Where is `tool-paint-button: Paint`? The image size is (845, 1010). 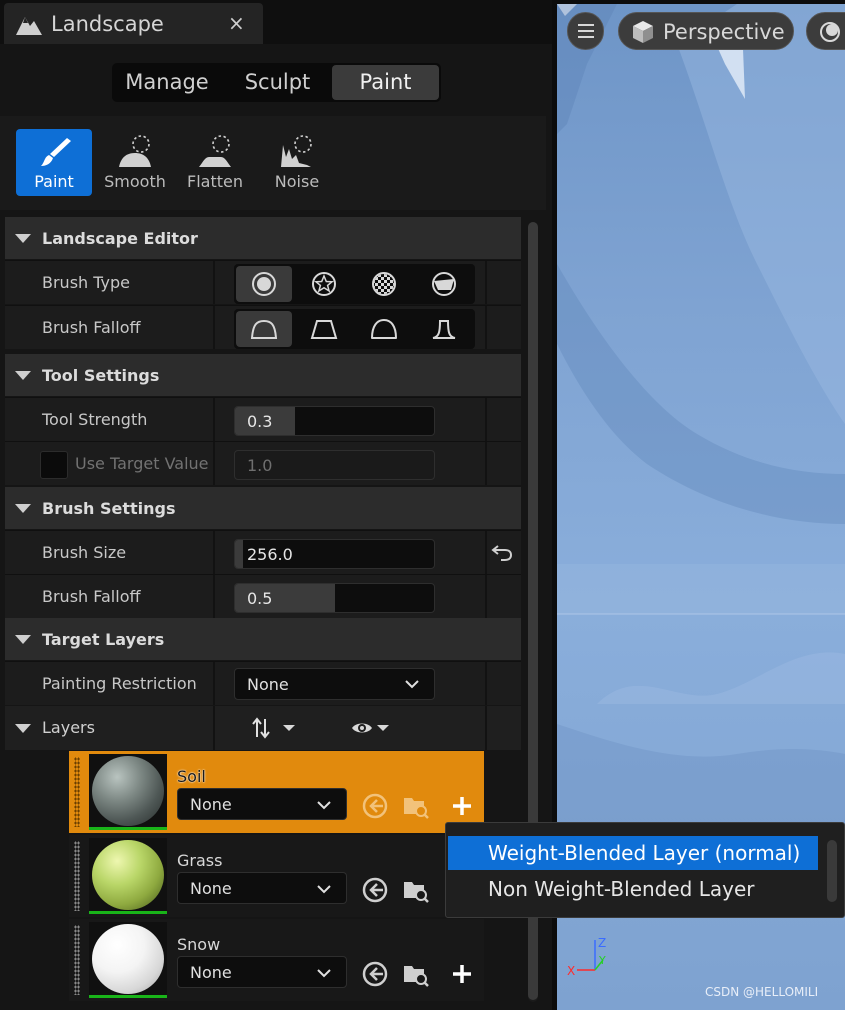 tool-paint-button: Paint is located at coordinates (54, 162).